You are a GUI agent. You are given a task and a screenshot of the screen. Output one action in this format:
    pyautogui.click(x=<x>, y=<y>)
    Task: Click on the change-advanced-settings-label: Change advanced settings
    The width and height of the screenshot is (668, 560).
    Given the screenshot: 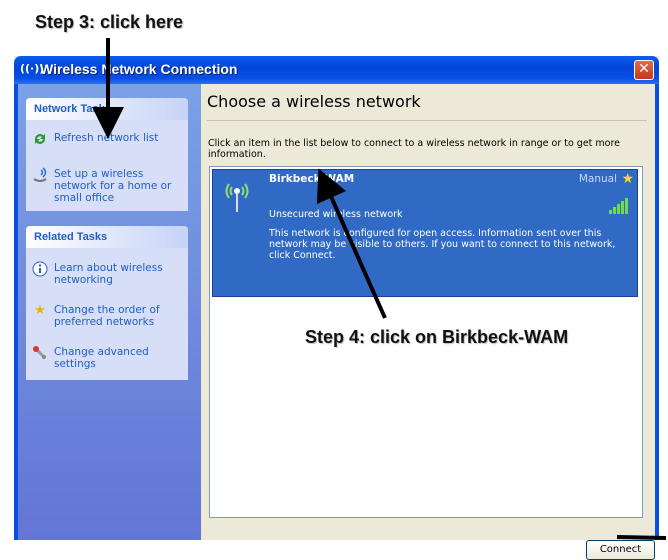 What is the action you would take?
    pyautogui.click(x=101, y=358)
    